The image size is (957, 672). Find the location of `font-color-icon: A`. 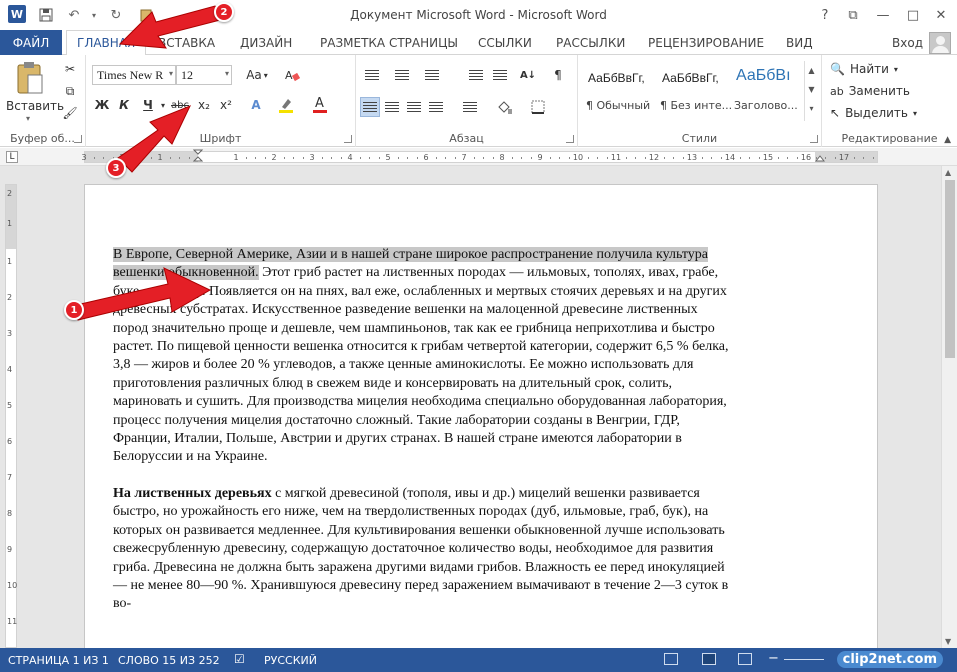

font-color-icon: A is located at coordinates (320, 105).